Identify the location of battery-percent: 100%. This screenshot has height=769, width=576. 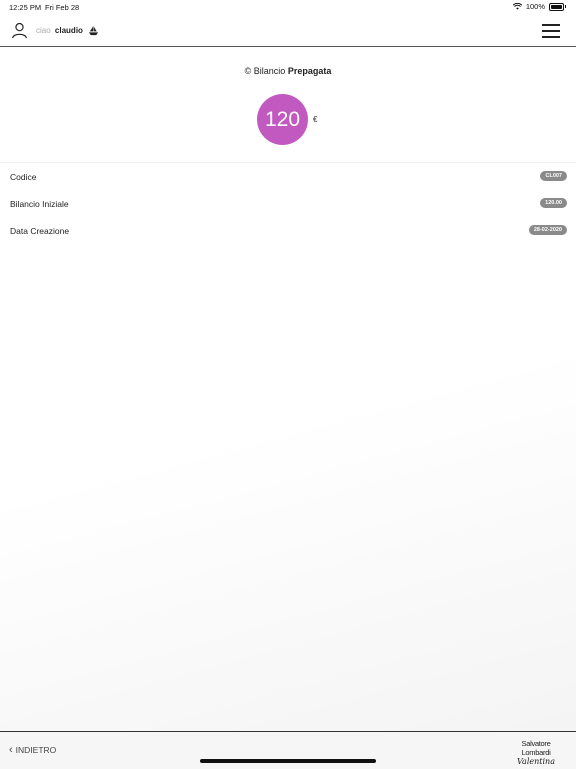
(535, 6).